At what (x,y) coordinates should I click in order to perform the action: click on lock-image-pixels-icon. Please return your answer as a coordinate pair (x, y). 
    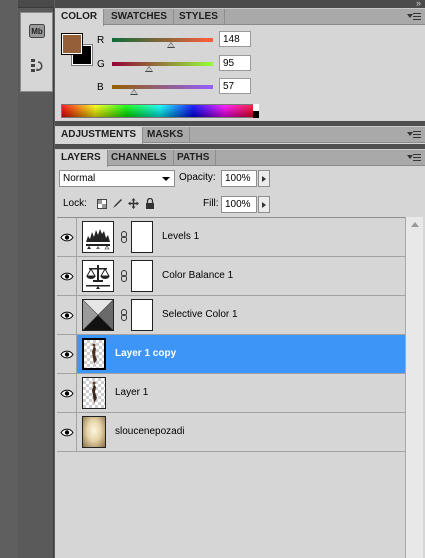
    Looking at the image, I should click on (117, 203).